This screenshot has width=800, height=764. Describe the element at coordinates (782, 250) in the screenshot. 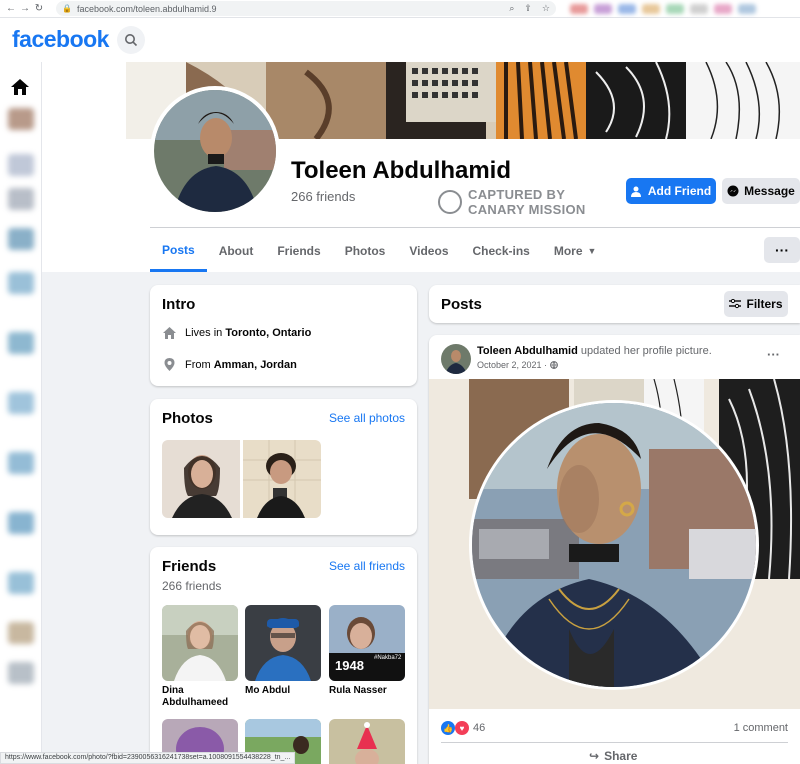

I see `profile-more-button: ···` at that location.